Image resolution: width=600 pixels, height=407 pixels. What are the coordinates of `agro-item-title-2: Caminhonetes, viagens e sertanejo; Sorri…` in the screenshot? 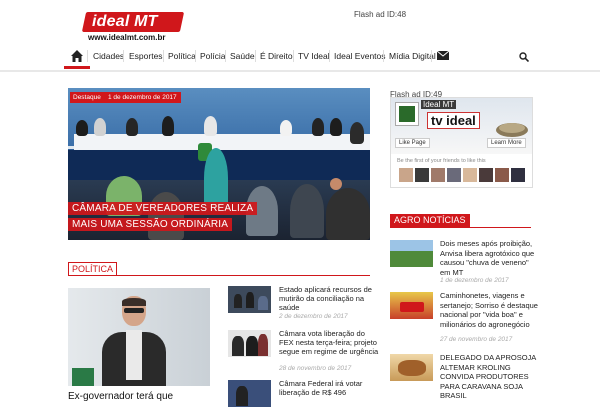 It's located at (490, 310).